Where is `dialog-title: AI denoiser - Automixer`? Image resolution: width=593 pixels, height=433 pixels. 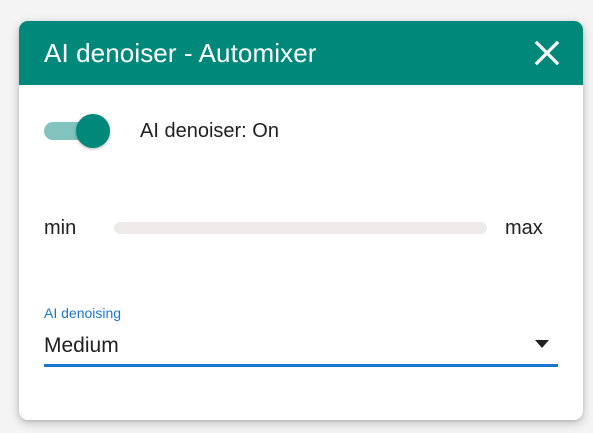
dialog-title: AI denoiser - Automixer is located at coordinates (180, 53).